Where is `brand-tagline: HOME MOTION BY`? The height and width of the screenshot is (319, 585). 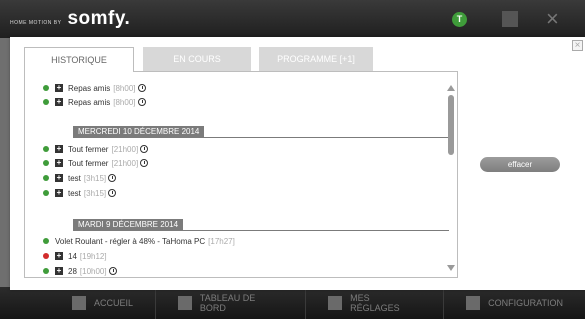 brand-tagline: HOME MOTION BY is located at coordinates (36, 23).